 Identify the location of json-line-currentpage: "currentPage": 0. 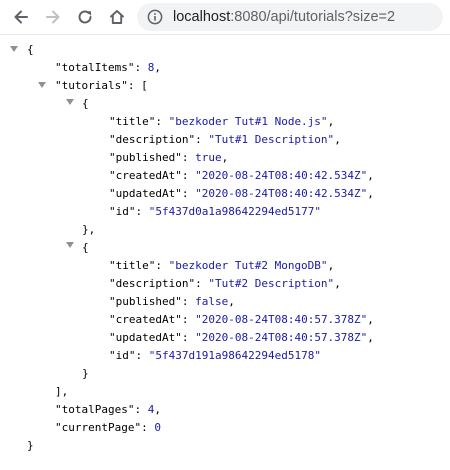
(108, 427).